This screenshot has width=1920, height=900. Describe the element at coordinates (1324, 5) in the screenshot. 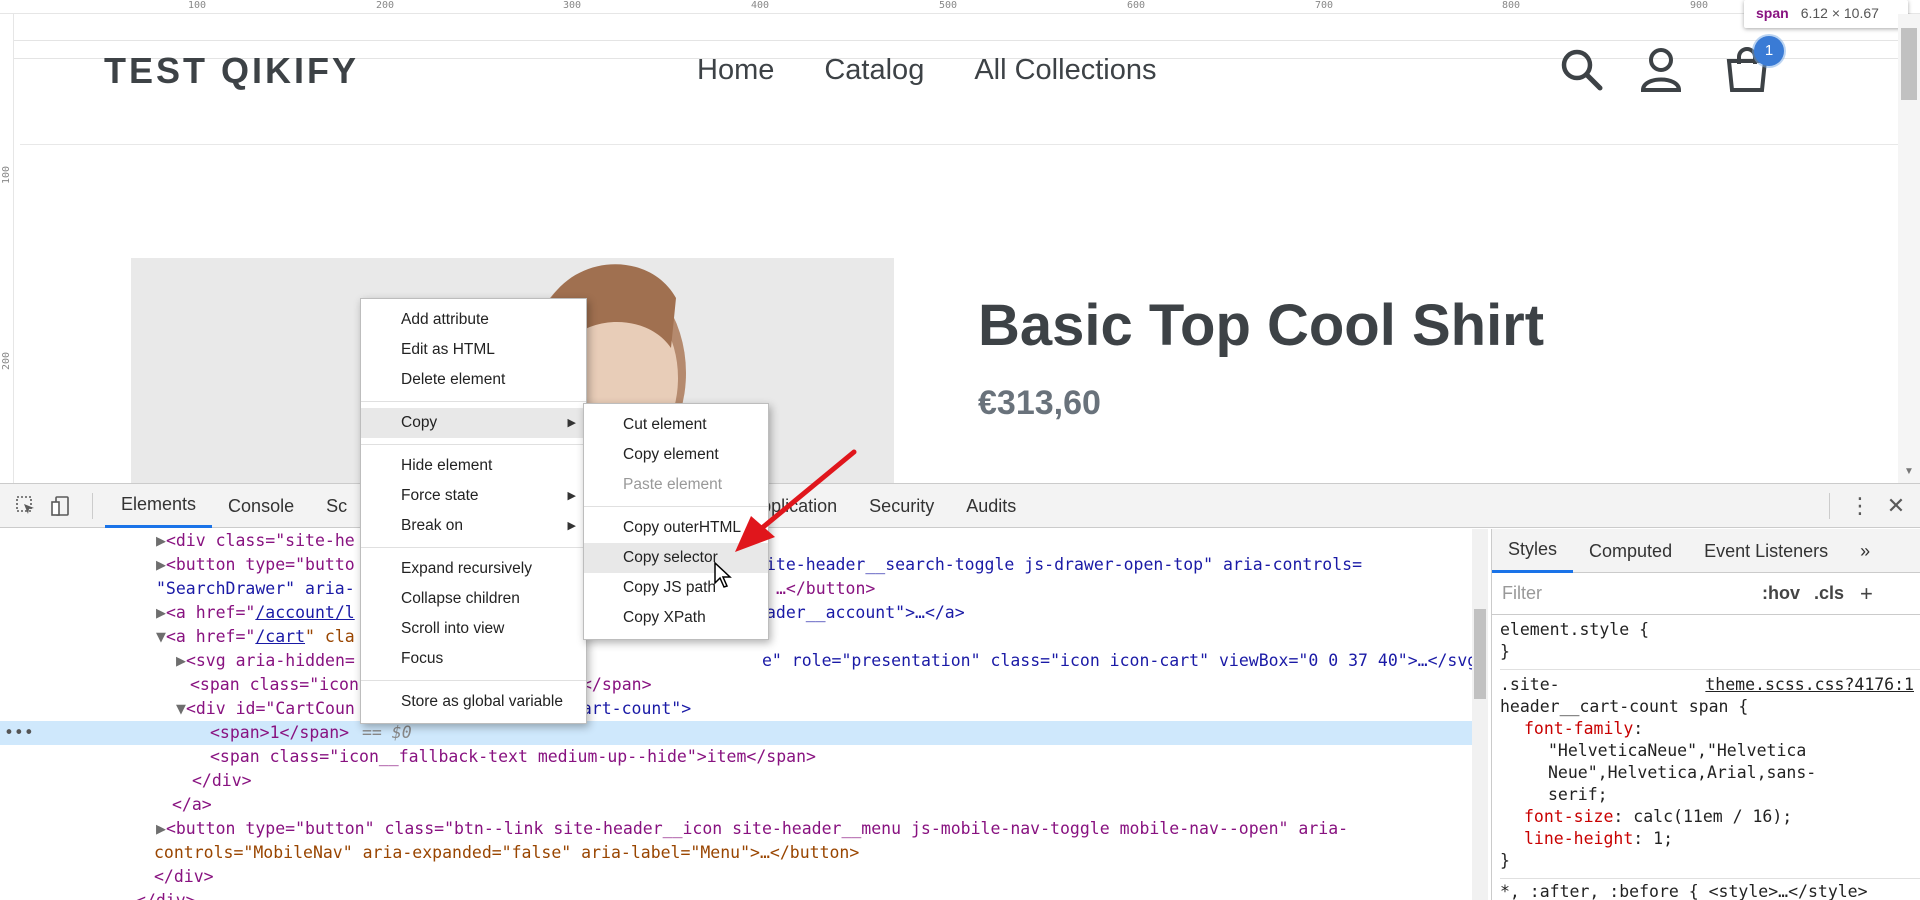

I see `ruler-top-label: 700` at that location.